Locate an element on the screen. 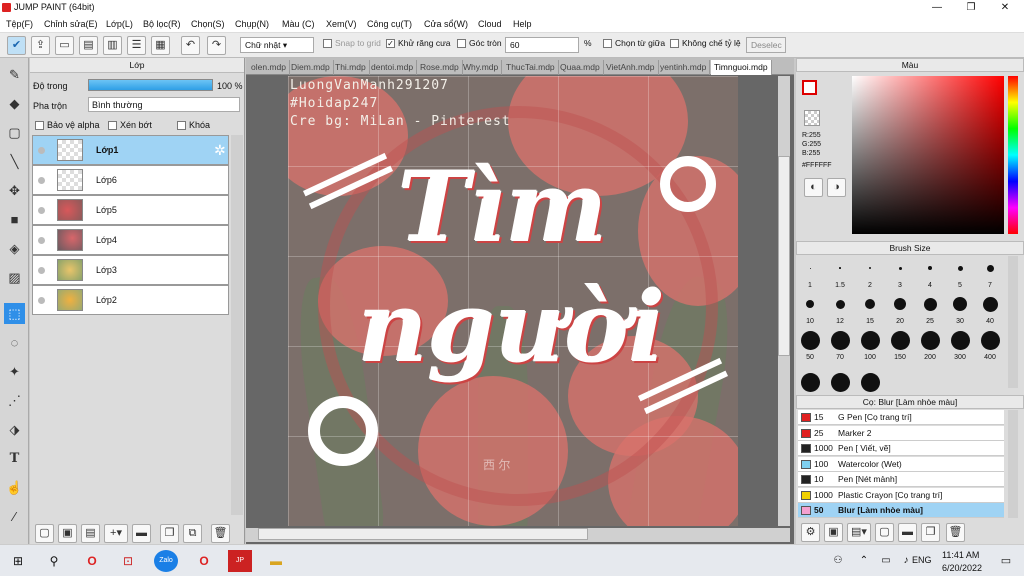 The width and height of the screenshot is (1024, 576). brush-row: 1000 Pen [ Viết, vẽ] is located at coordinates (901, 448).